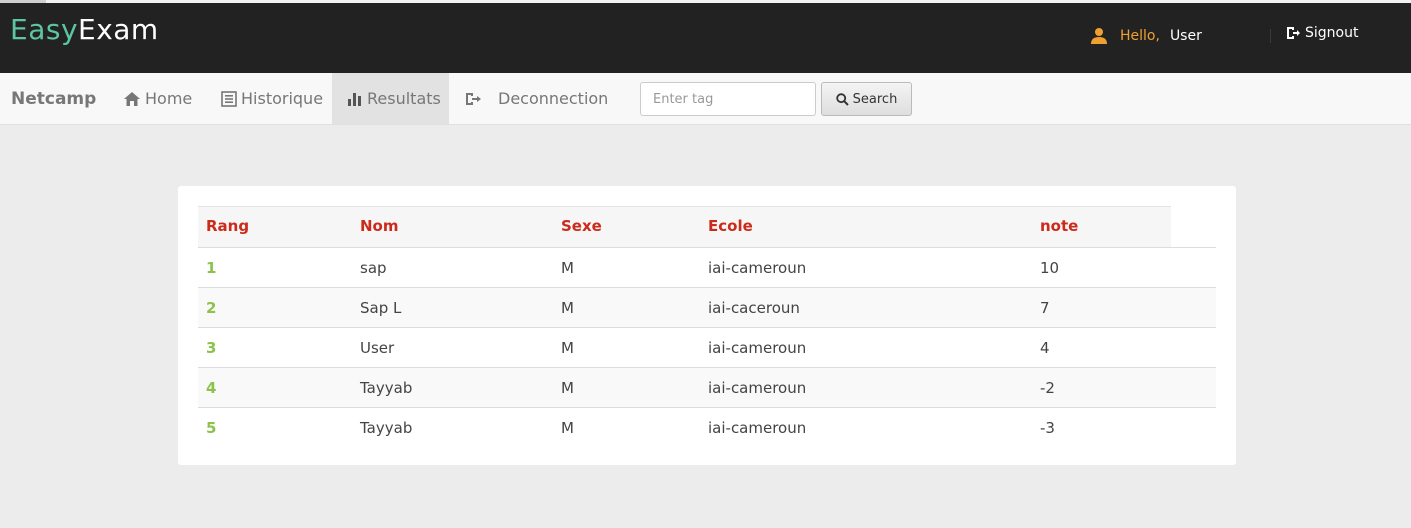 Image resolution: width=1411 pixels, height=528 pixels. What do you see at coordinates (1047, 388) in the screenshot?
I see `grade-cell: -2` at bounding box center [1047, 388].